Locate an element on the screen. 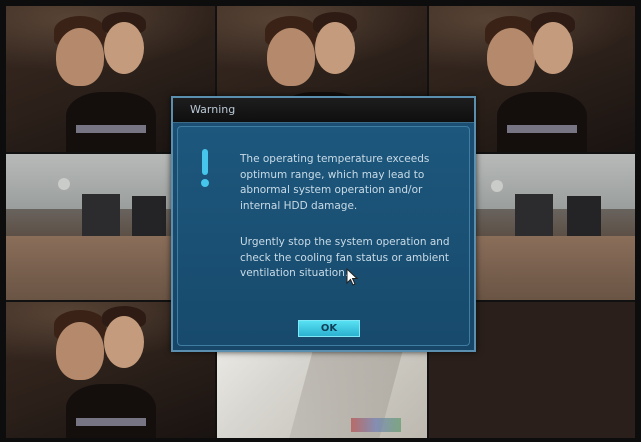 The height and width of the screenshot is (442, 641). exclamation-icon is located at coordinates (205, 168).